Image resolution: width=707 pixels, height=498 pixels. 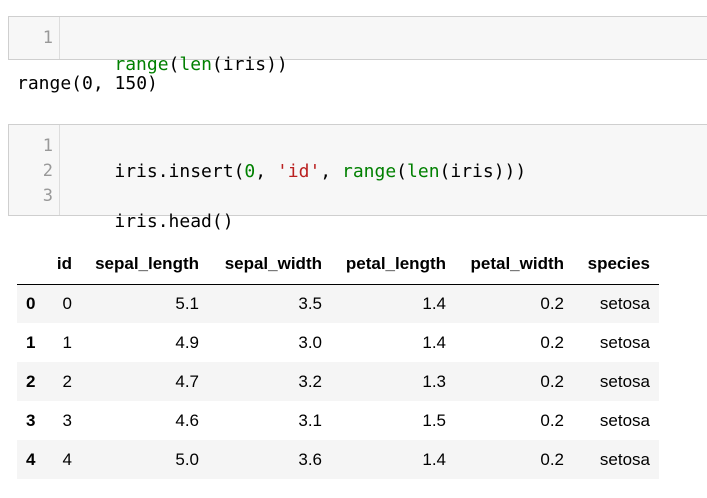 I want to click on cell-sepal-width: 3.1, so click(x=310, y=420).